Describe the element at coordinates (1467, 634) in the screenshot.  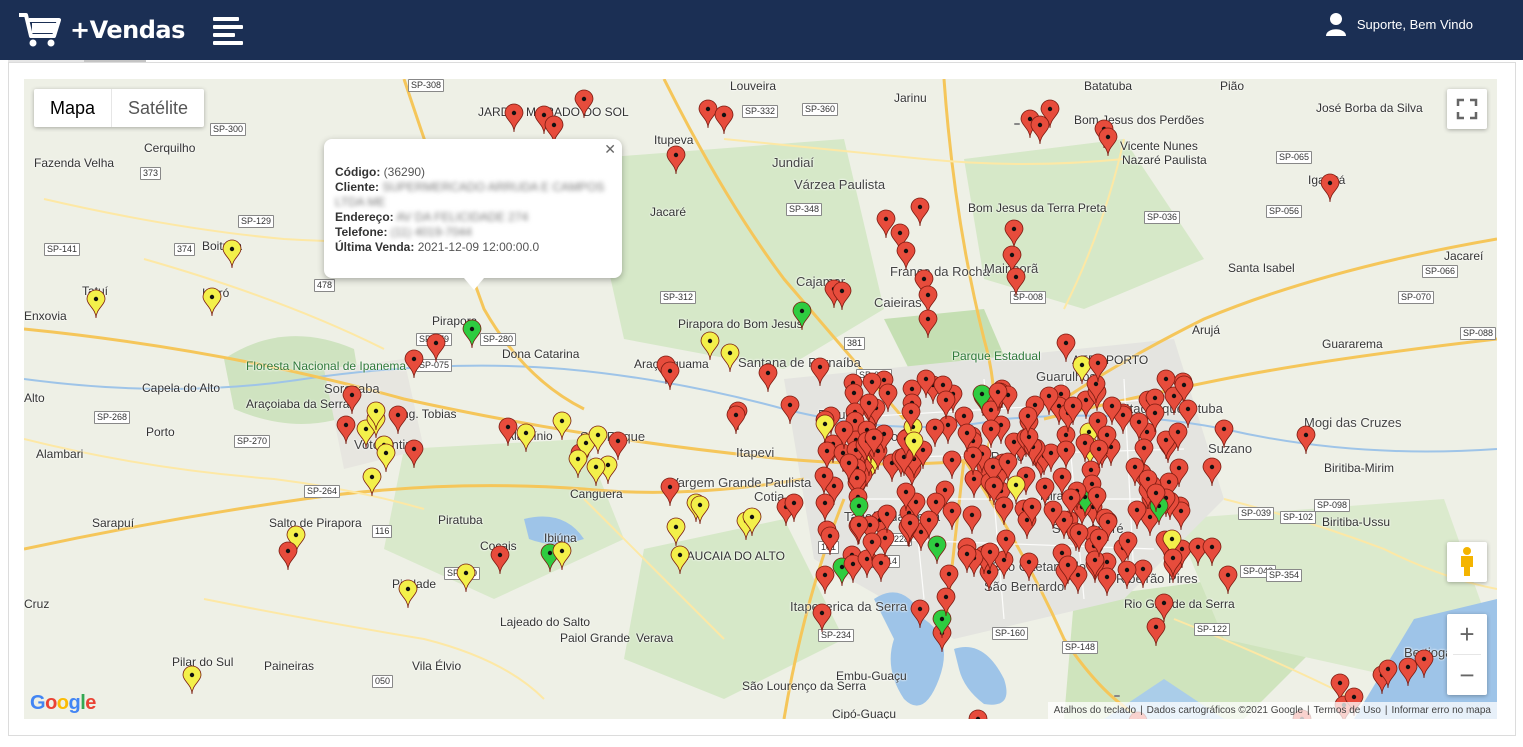
I see `zoom-in-button: +` at that location.